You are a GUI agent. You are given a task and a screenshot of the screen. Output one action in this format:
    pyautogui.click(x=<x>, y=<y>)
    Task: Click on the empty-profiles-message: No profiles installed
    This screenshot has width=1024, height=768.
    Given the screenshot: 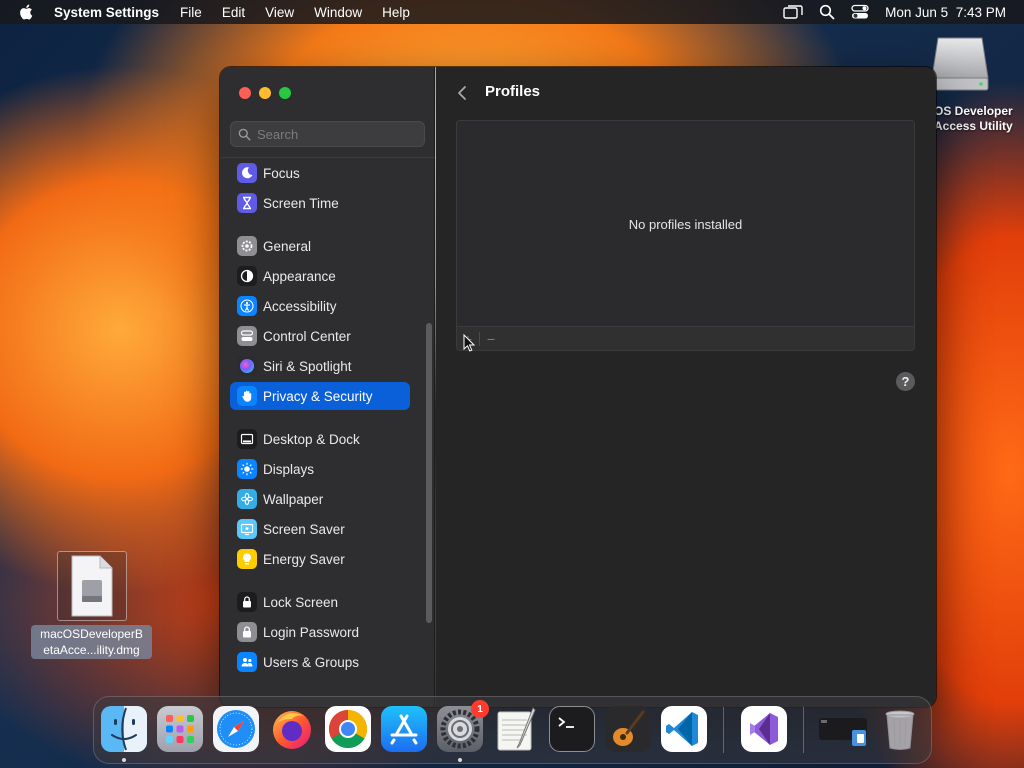 What is the action you would take?
    pyautogui.click(x=685, y=224)
    